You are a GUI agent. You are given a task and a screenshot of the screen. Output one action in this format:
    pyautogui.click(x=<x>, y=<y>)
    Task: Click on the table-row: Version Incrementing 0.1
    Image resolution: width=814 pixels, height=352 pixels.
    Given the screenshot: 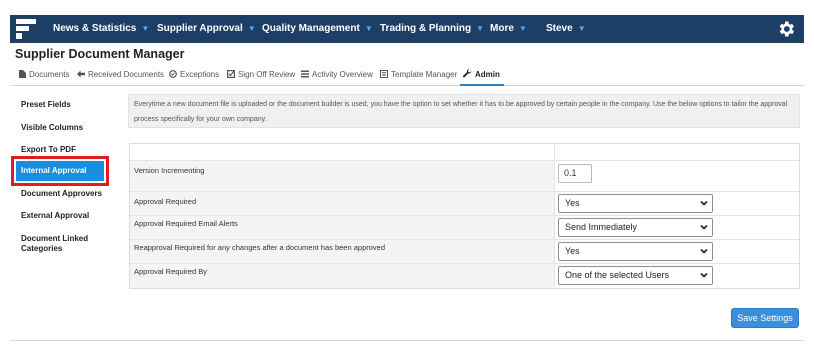 What is the action you would take?
    pyautogui.click(x=464, y=176)
    